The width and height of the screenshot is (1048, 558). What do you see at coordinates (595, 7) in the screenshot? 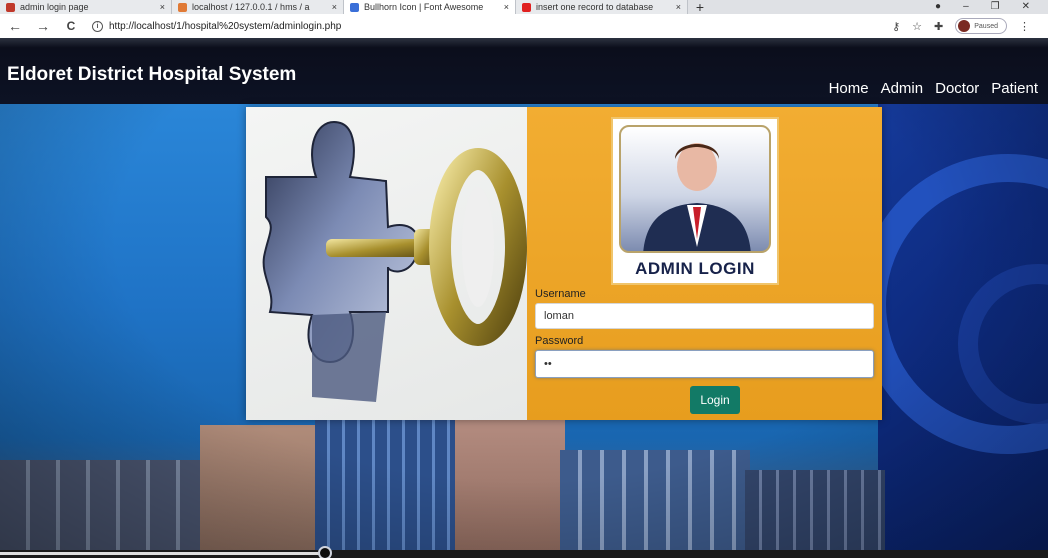
I see `tab-title: insert one record to database` at bounding box center [595, 7].